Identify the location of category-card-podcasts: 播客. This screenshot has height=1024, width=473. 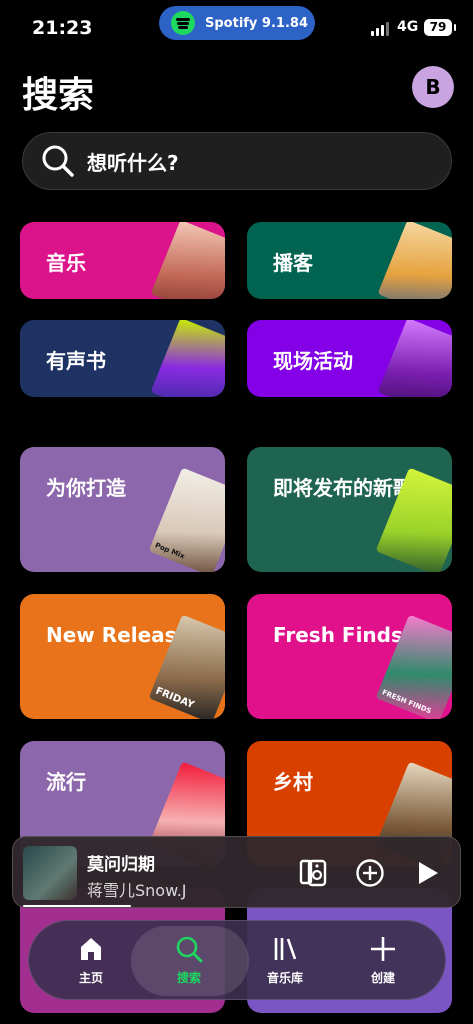
(349, 260).